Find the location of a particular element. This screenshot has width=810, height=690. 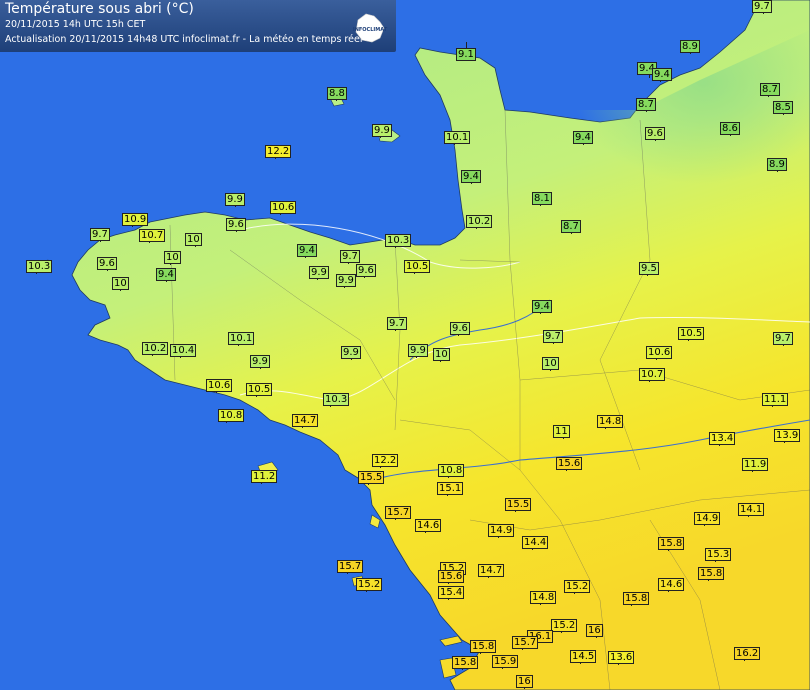

station-temperature: 15.4 is located at coordinates (451, 592).